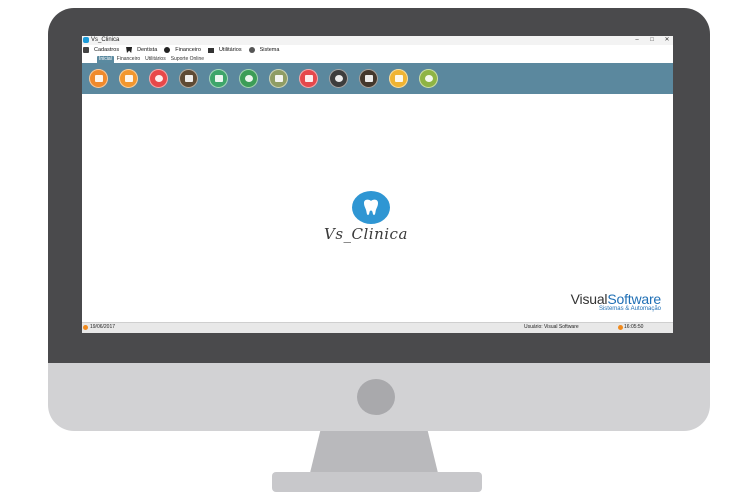  I want to click on report-icon, so click(308, 78).